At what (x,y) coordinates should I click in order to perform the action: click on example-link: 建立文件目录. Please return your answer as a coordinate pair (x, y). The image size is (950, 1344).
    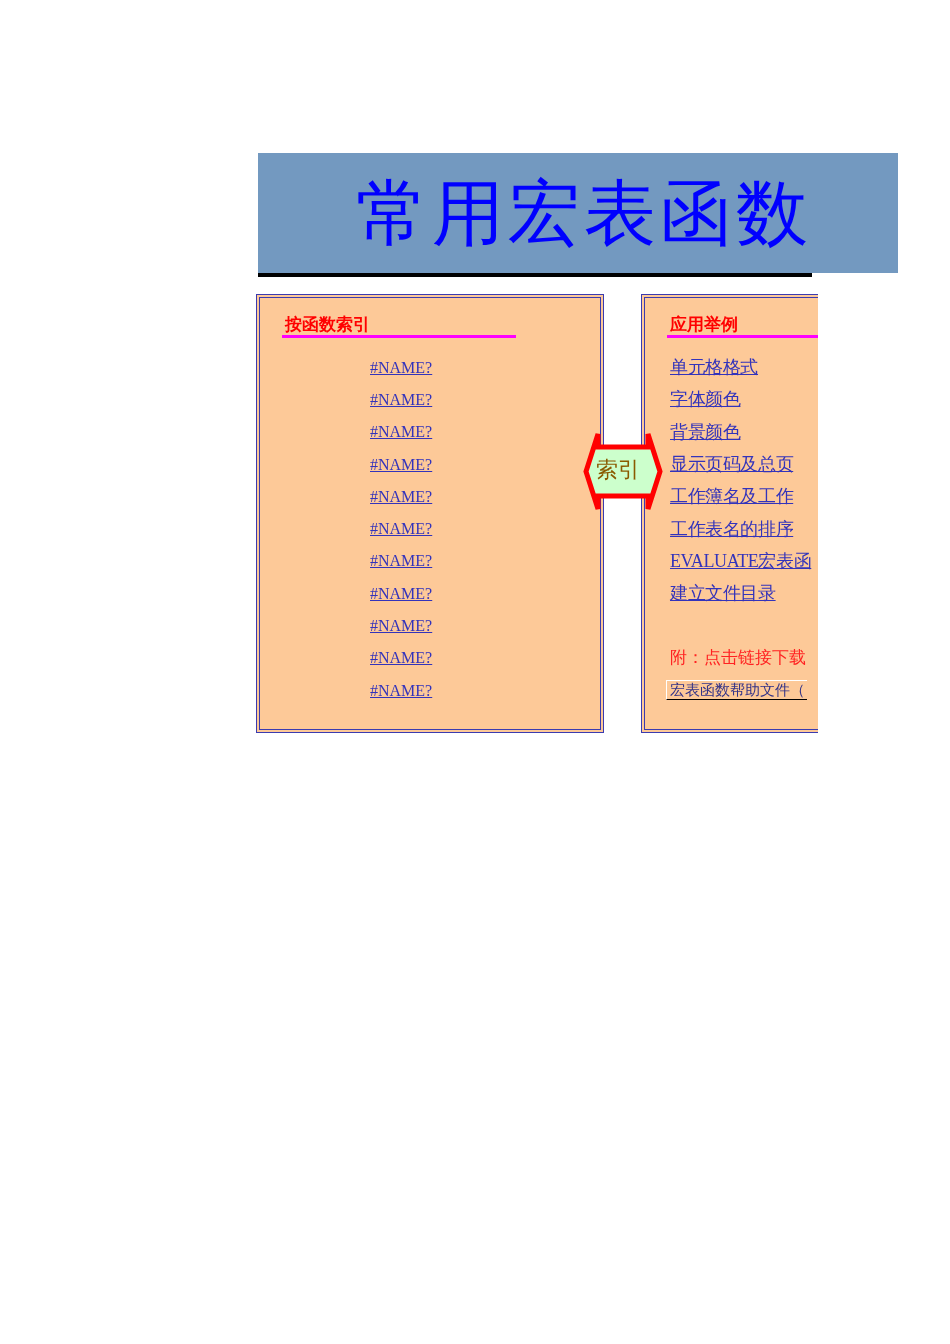
    Looking at the image, I should click on (723, 593).